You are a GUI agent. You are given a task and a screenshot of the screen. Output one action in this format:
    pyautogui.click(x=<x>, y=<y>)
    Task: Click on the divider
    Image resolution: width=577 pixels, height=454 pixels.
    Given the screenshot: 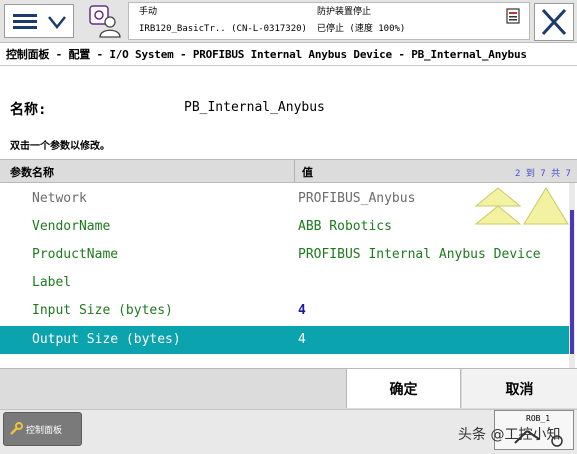 What is the action you would take?
    pyautogui.click(x=288, y=65)
    